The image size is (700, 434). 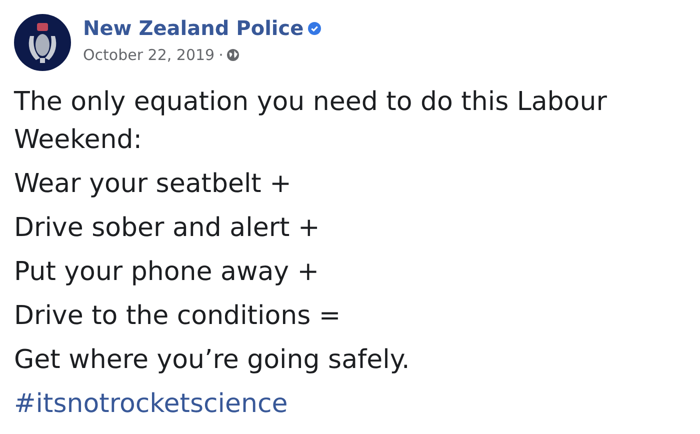 I want to click on post-date: October 22, 2019, so click(x=149, y=55).